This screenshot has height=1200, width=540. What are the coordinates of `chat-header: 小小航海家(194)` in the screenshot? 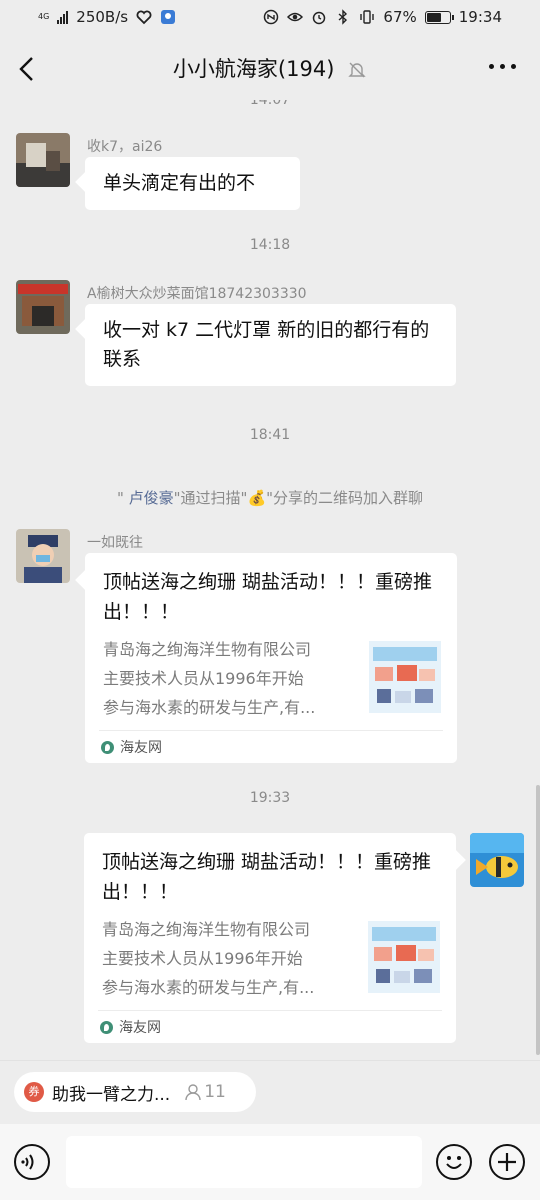 It's located at (270, 68).